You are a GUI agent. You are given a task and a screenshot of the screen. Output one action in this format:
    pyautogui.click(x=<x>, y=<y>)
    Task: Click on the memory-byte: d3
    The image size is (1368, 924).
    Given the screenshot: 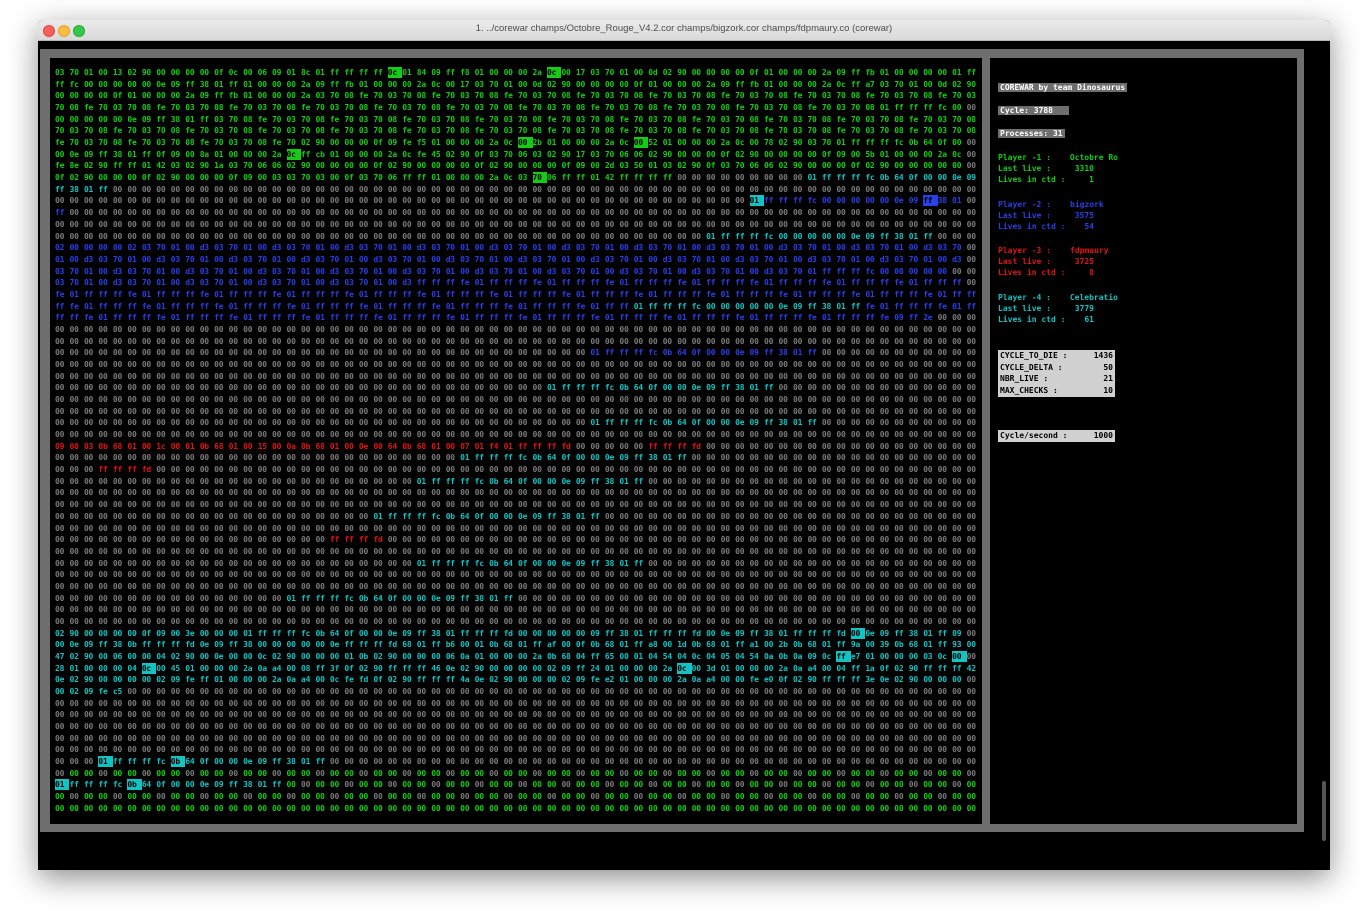 What is the action you would take?
    pyautogui.click(x=190, y=271)
    